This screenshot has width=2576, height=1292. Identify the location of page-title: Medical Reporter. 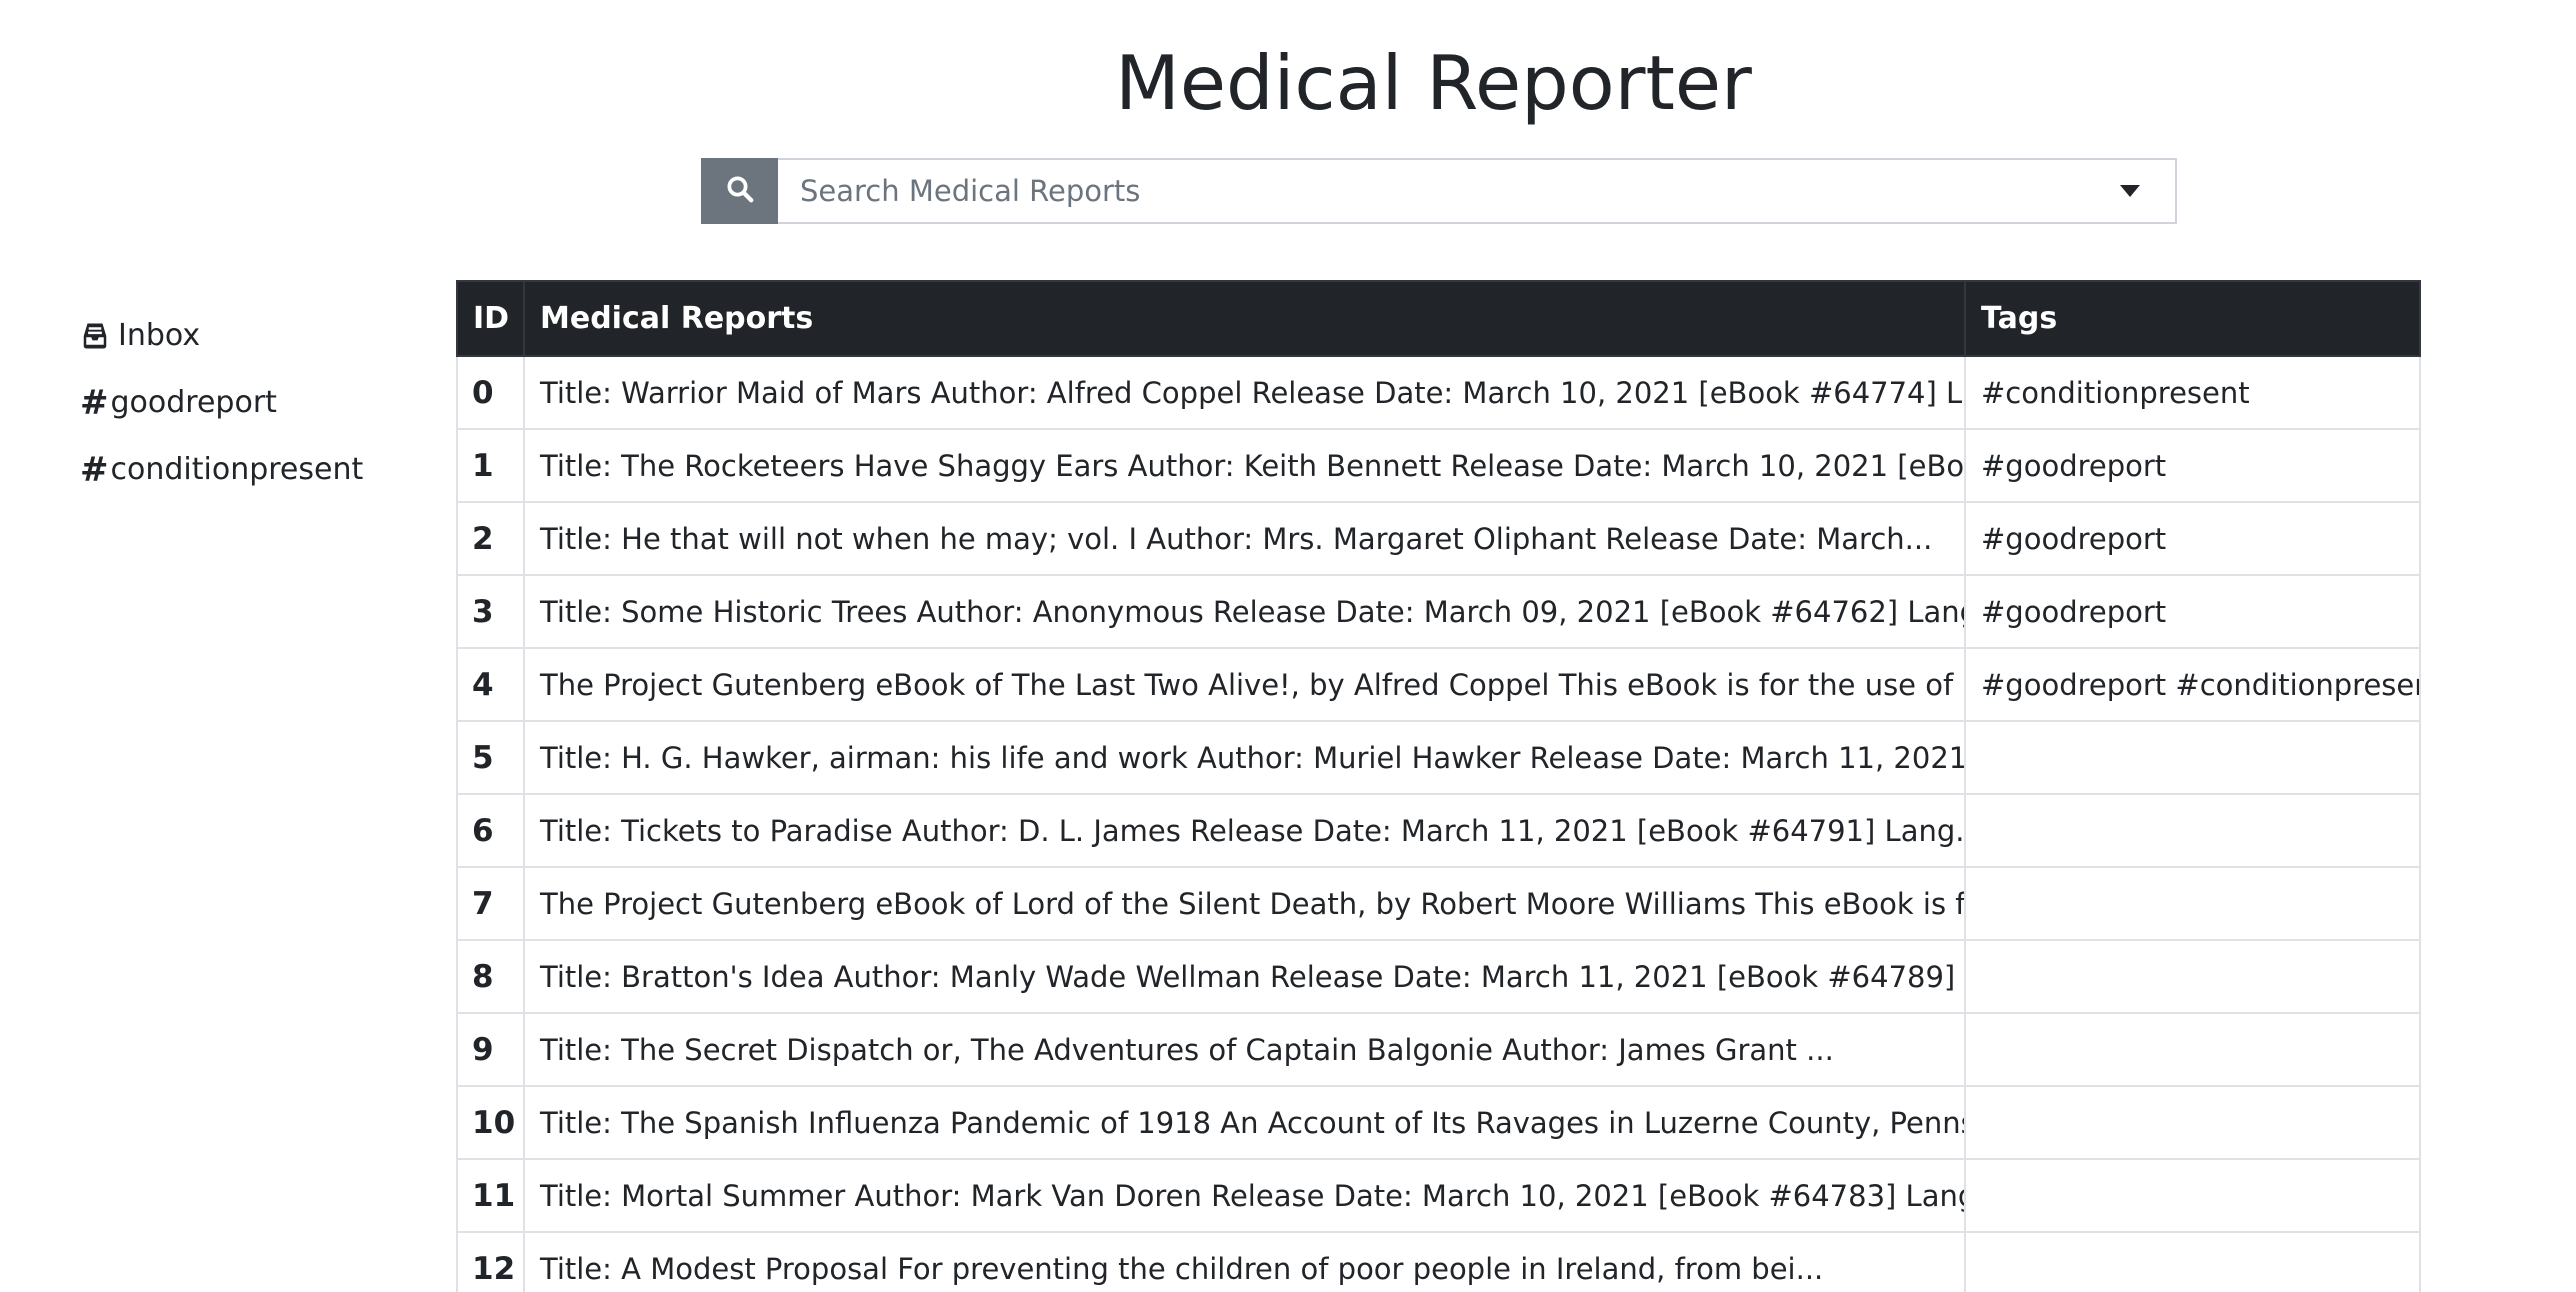
(1433, 83).